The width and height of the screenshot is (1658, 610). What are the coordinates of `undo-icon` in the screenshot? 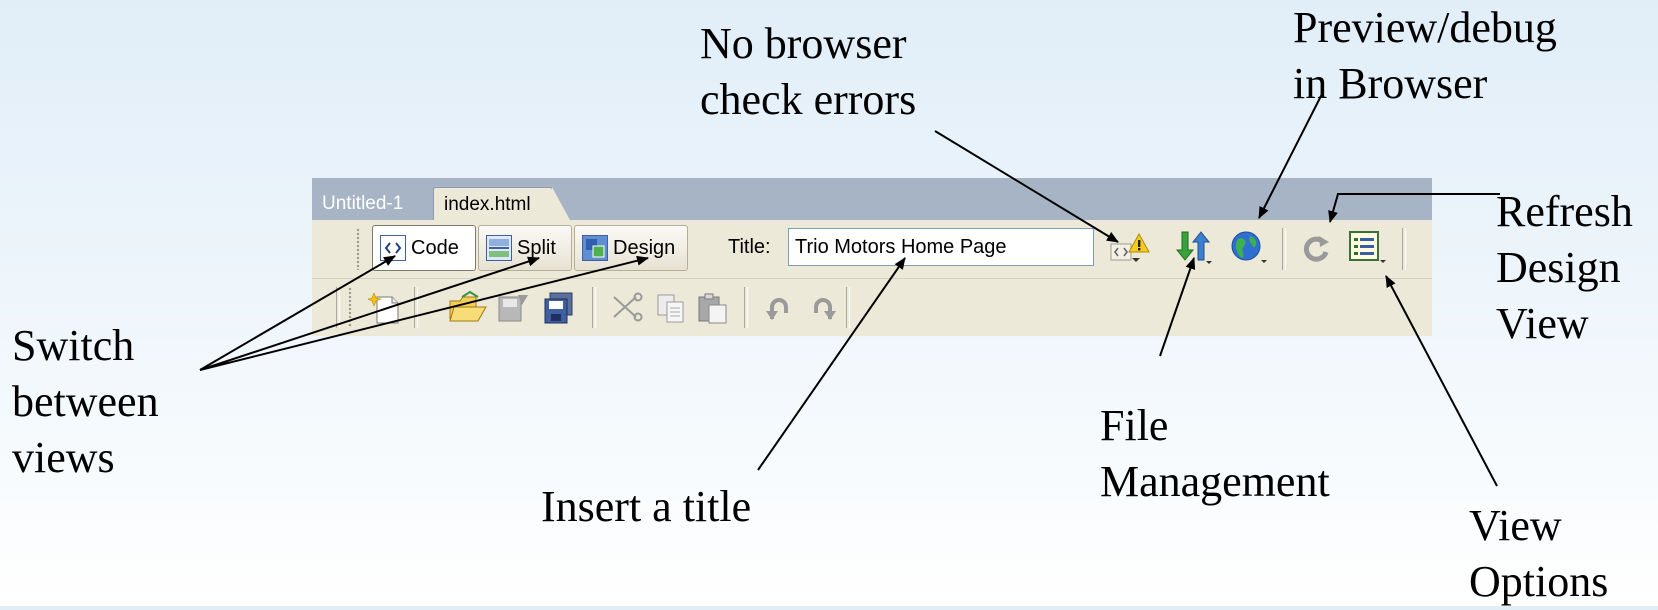 It's located at (779, 308).